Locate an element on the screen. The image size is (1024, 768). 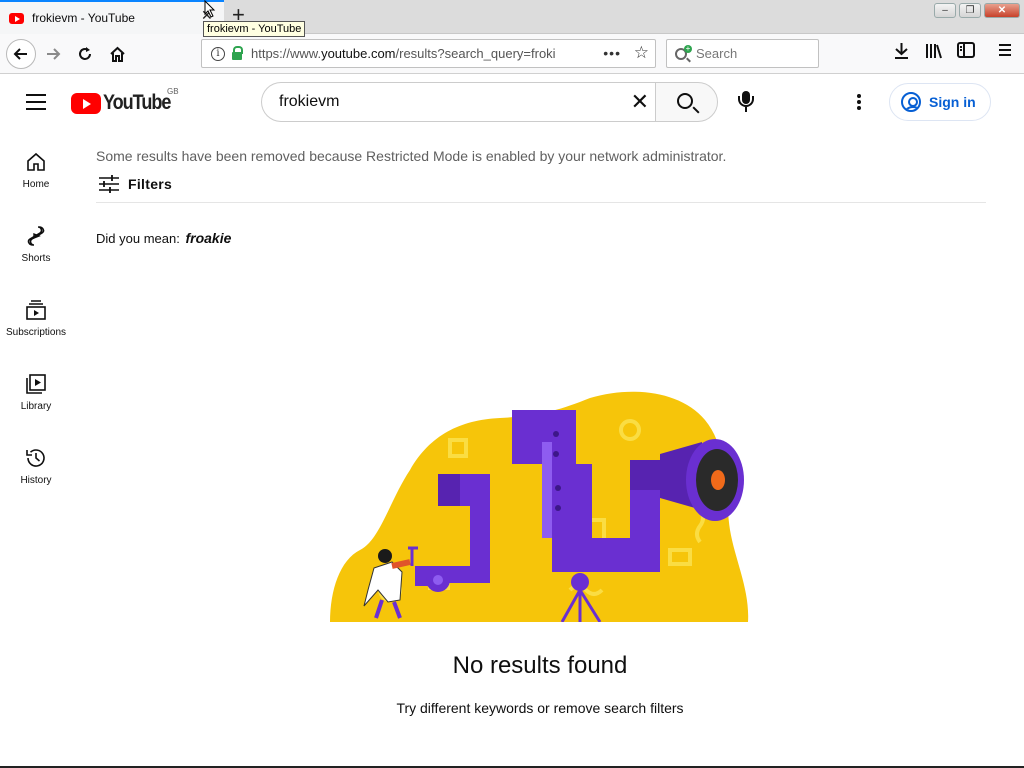
browser-search-field: + Search is located at coordinates (742, 53).